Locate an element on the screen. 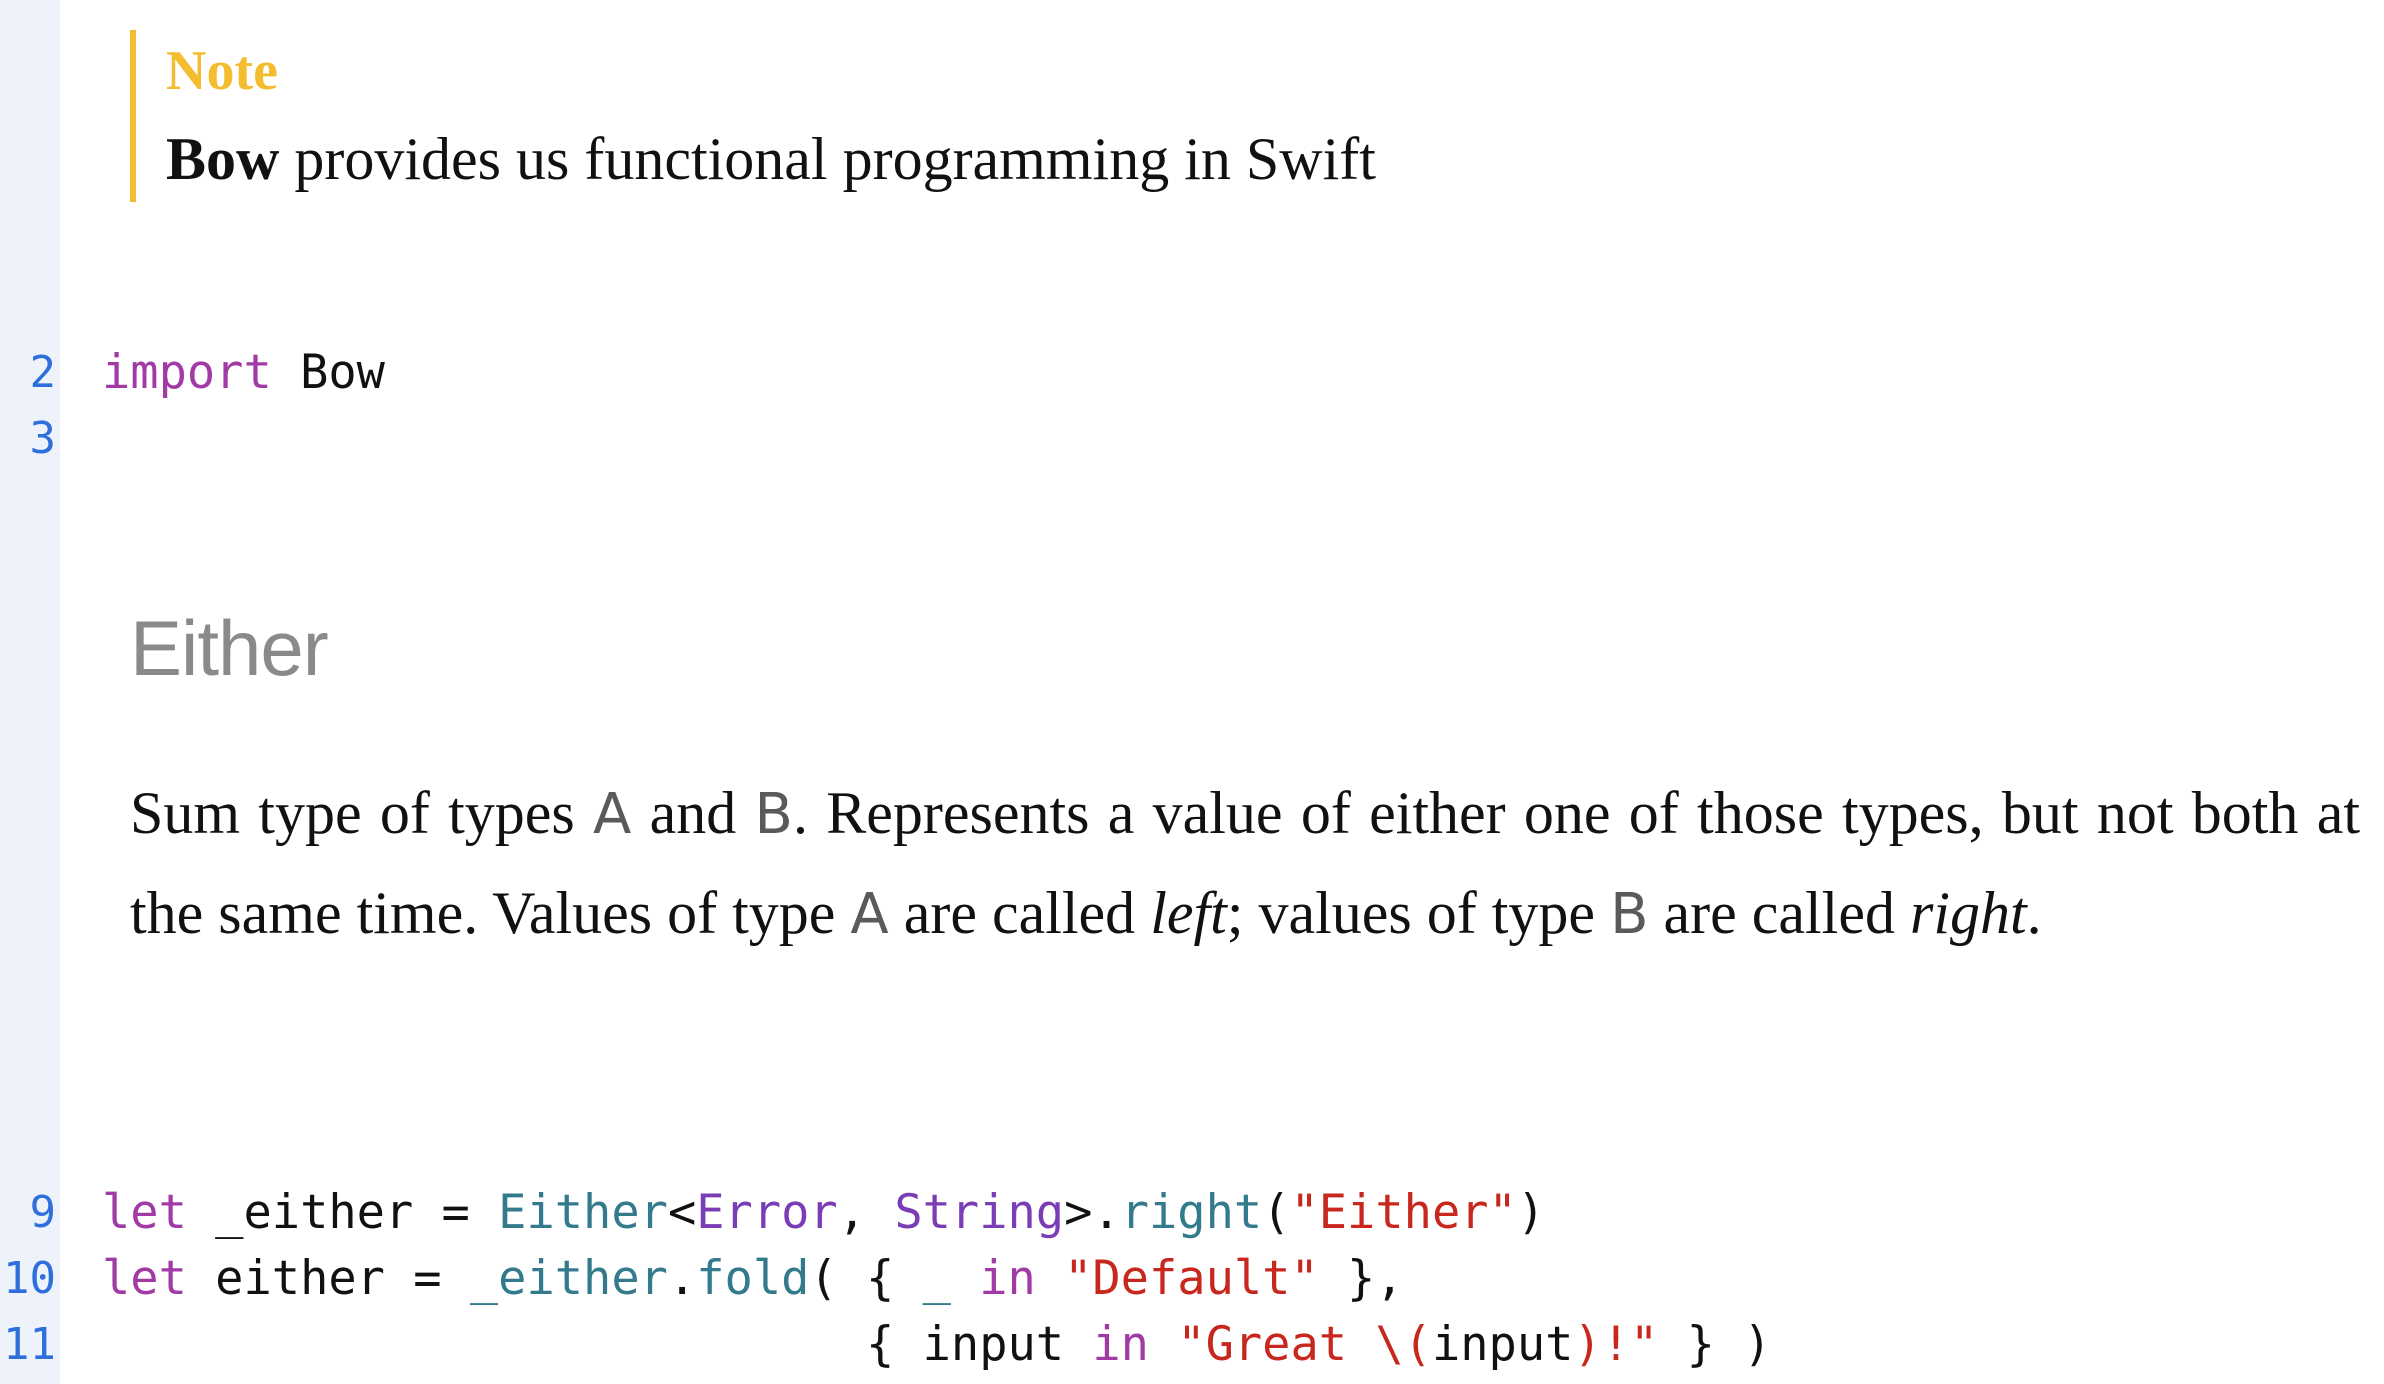 This screenshot has width=2384, height=1384. line-number: 11 is located at coordinates (29, 1344).